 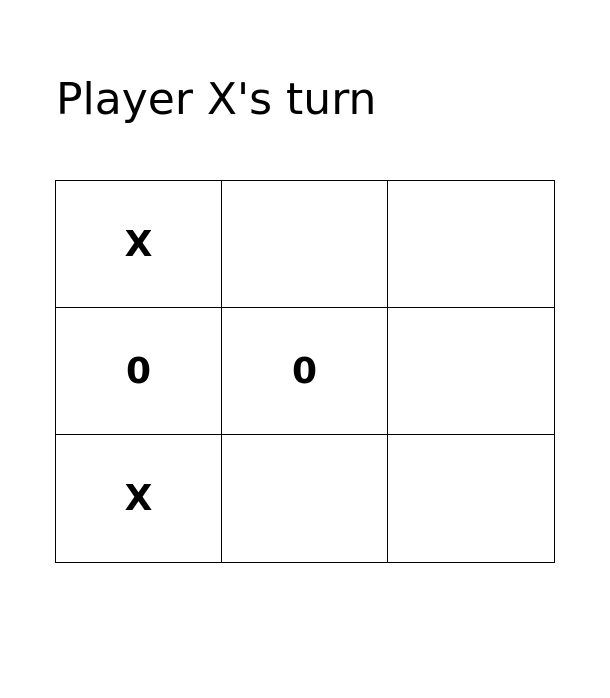 What do you see at coordinates (216, 99) in the screenshot?
I see `turn-status: Player X's turn` at bounding box center [216, 99].